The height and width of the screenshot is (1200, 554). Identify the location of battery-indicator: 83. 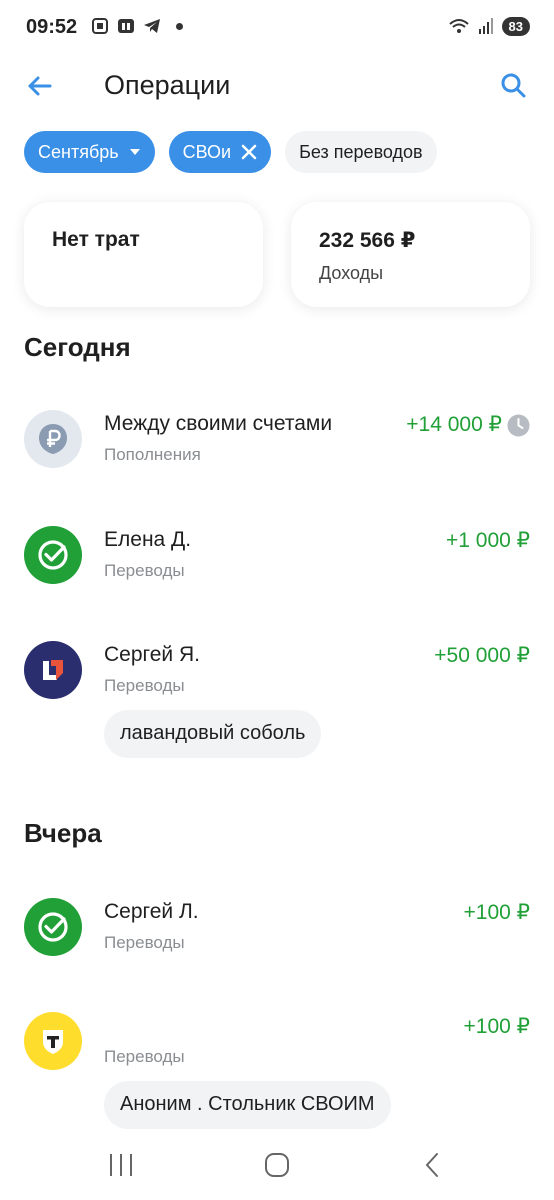
(515, 26).